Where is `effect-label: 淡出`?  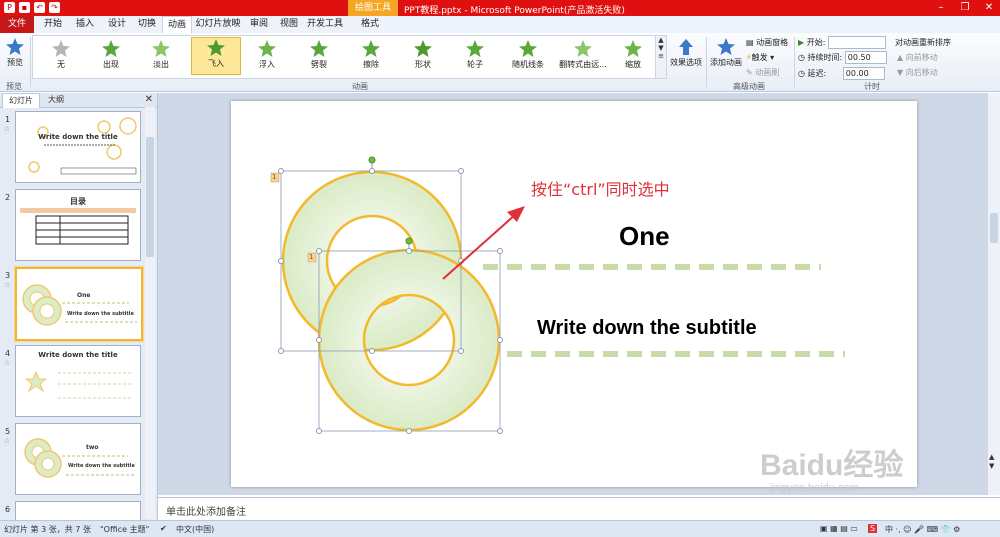
effect-label: 淡出 is located at coordinates (161, 64).